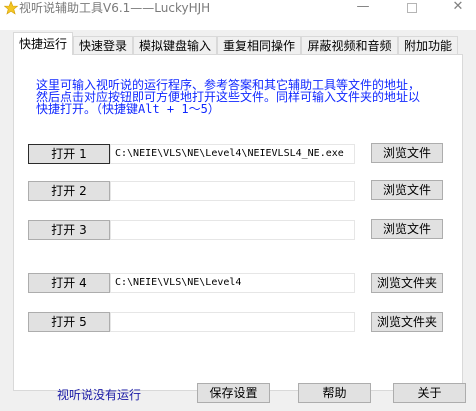 The height and width of the screenshot is (411, 476). I want to click on maximize-button, so click(412, 9).